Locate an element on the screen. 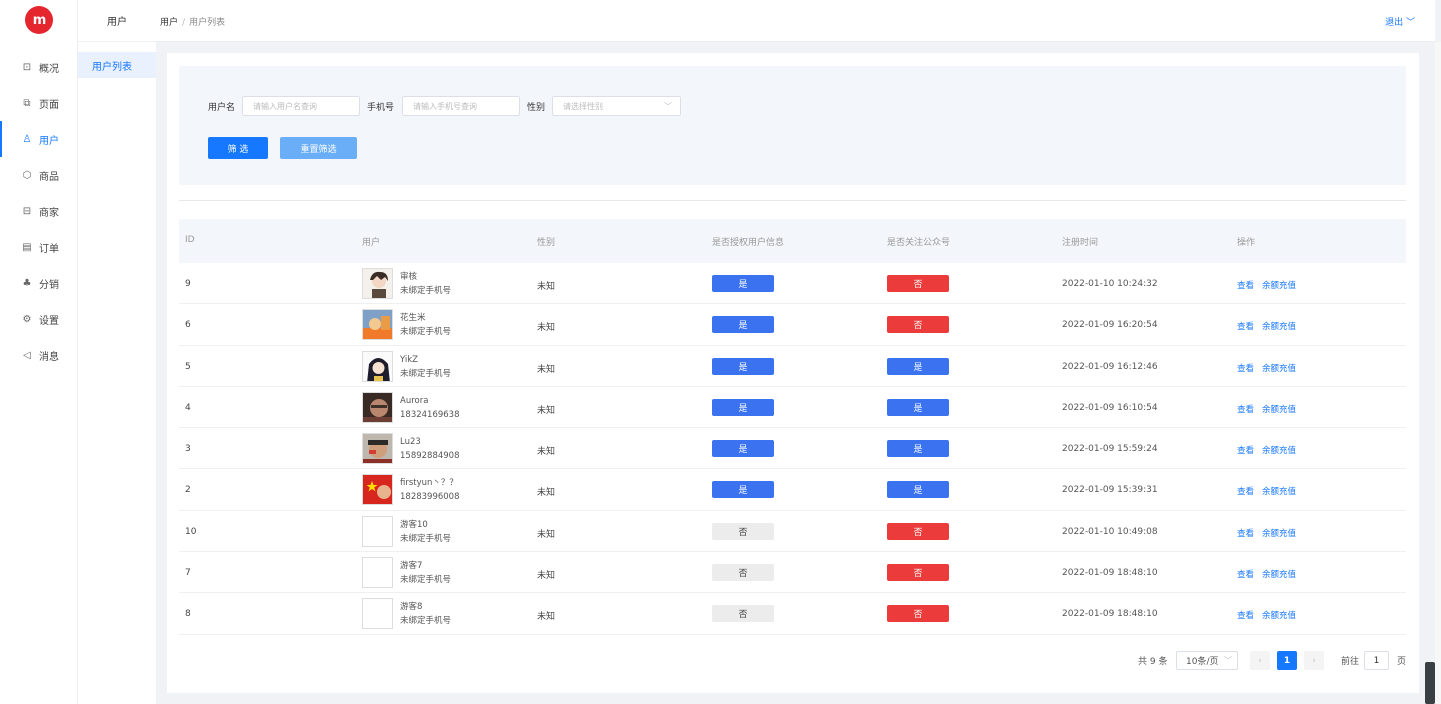 This screenshot has height=704, width=1441. username-label: 用户名 is located at coordinates (222, 108).